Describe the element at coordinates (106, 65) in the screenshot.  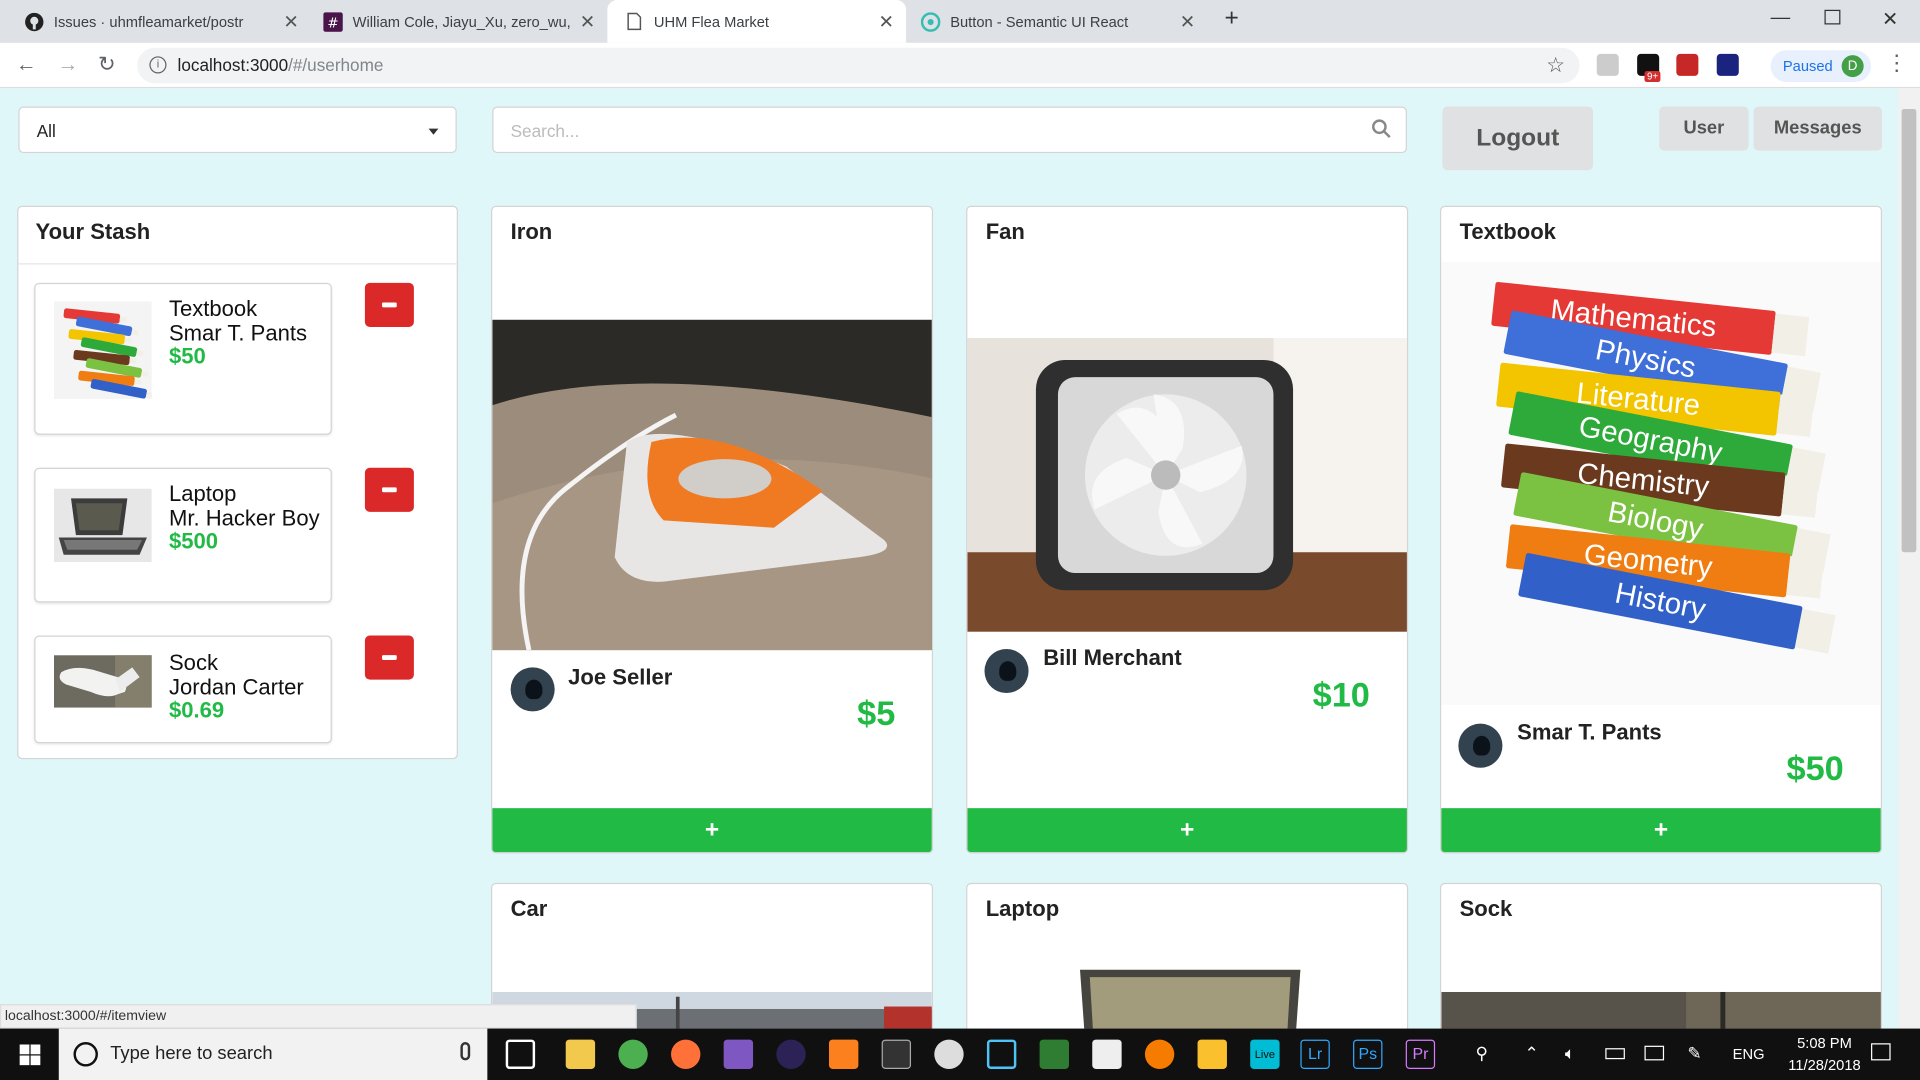
I see `reload-icon: ↻` at that location.